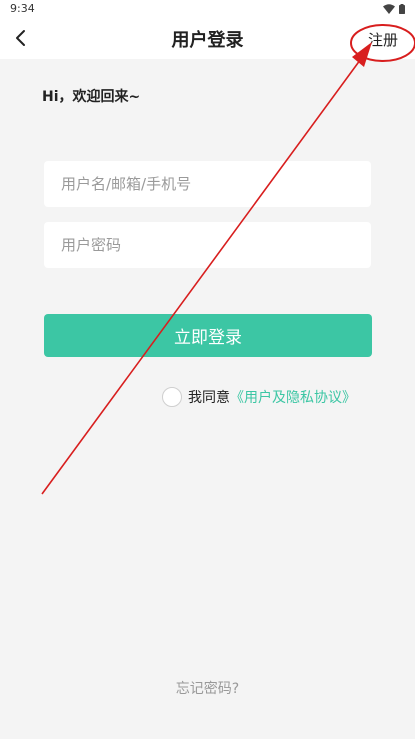 The image size is (415, 739). I want to click on agreement-checkbox, so click(172, 397).